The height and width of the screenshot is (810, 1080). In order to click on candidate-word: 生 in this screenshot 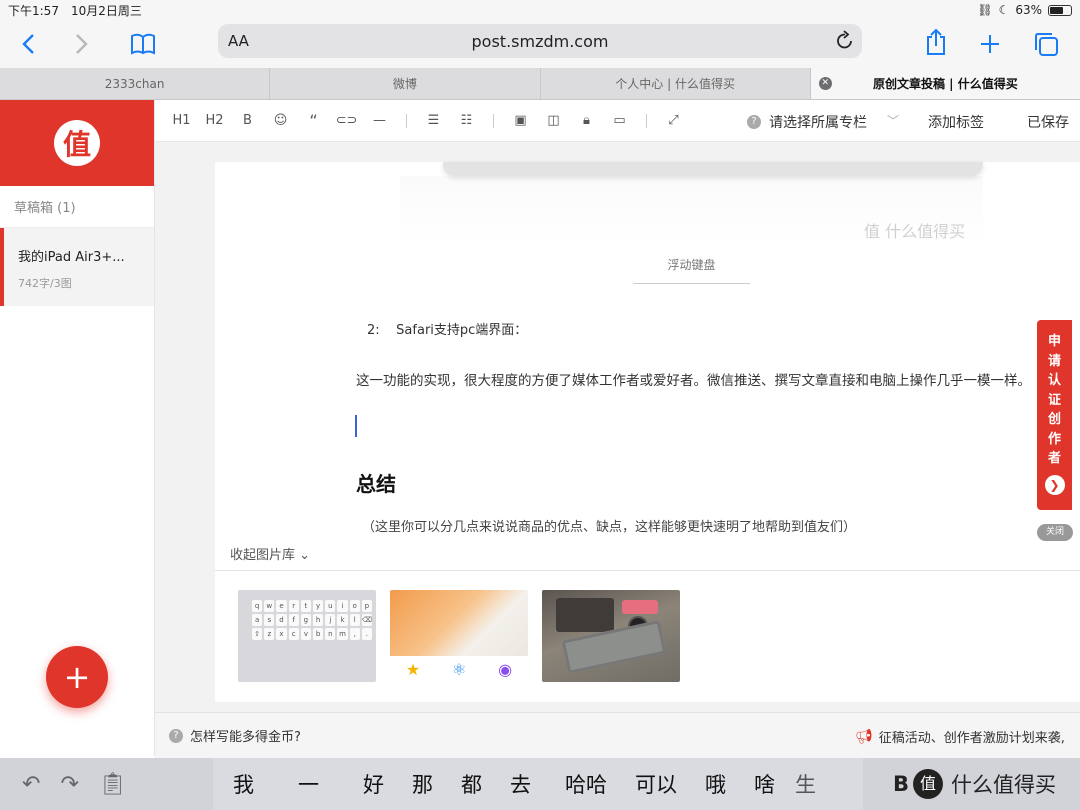, I will do `click(809, 784)`.